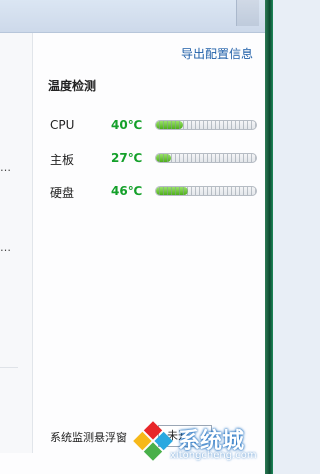 The image size is (320, 474). I want to click on export-config-link: 导出配置信息, so click(217, 53).